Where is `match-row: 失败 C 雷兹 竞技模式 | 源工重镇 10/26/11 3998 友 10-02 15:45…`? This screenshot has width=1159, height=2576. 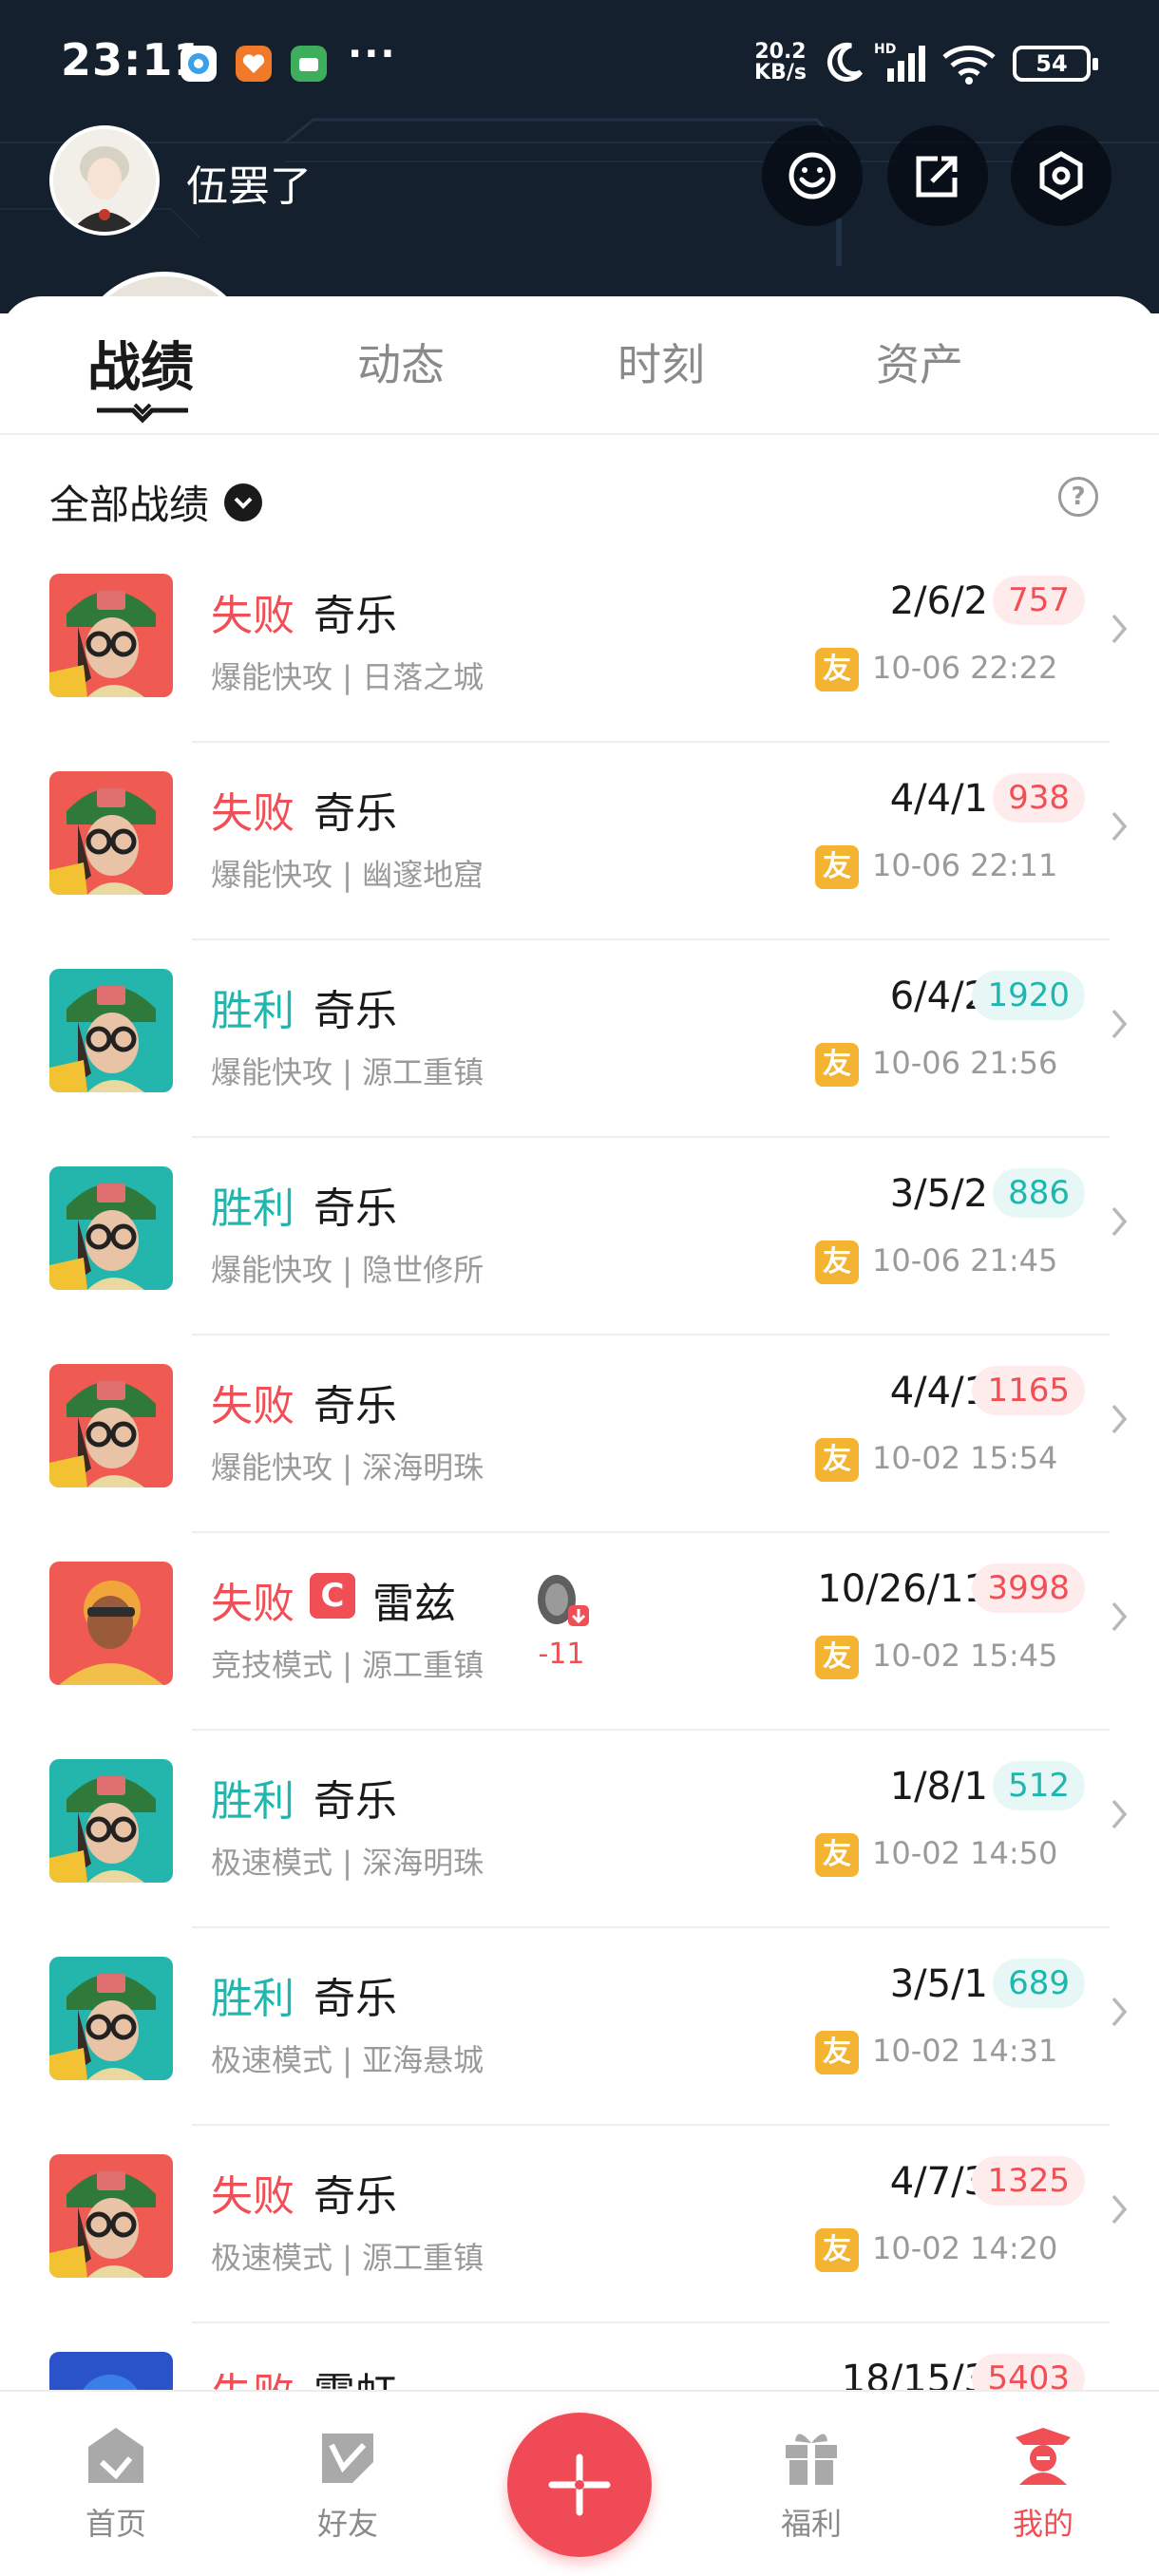 match-row: 失败 C 雷兹 竞技模式 | 源工重镇 10/26/11 3998 友 10-02 15:45… is located at coordinates (579, 1632).